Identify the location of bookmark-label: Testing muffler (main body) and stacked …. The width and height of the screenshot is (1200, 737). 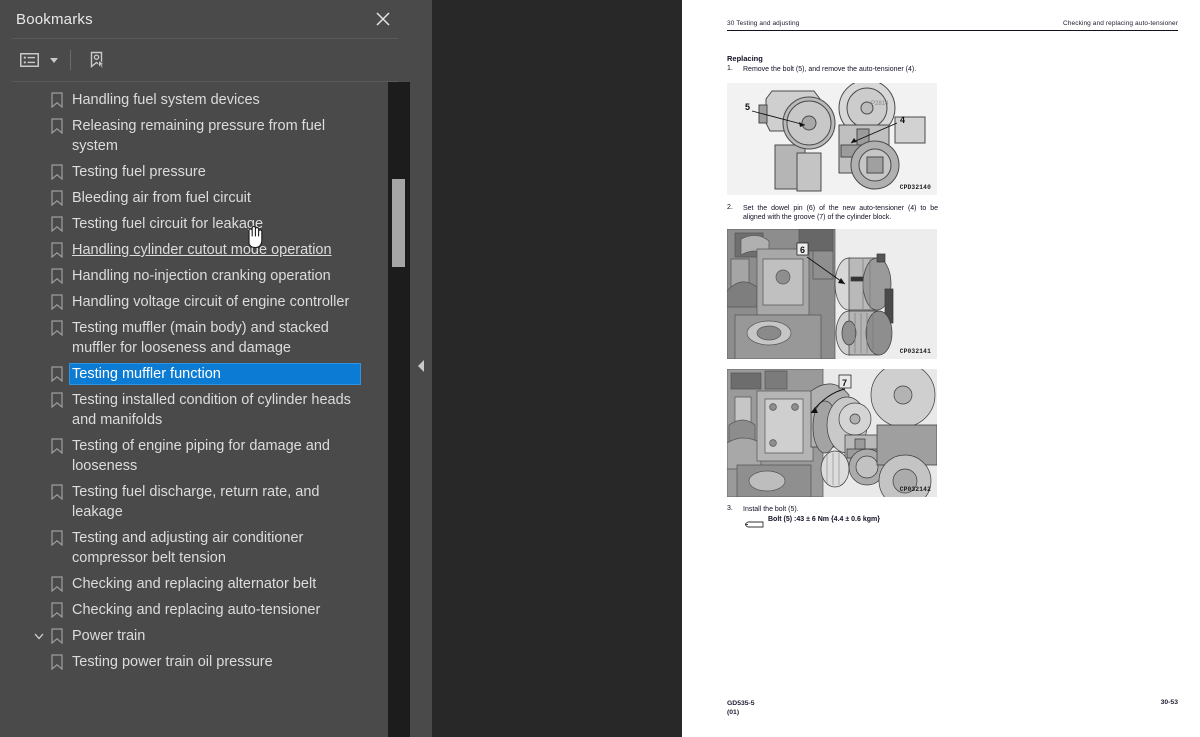
(200, 338).